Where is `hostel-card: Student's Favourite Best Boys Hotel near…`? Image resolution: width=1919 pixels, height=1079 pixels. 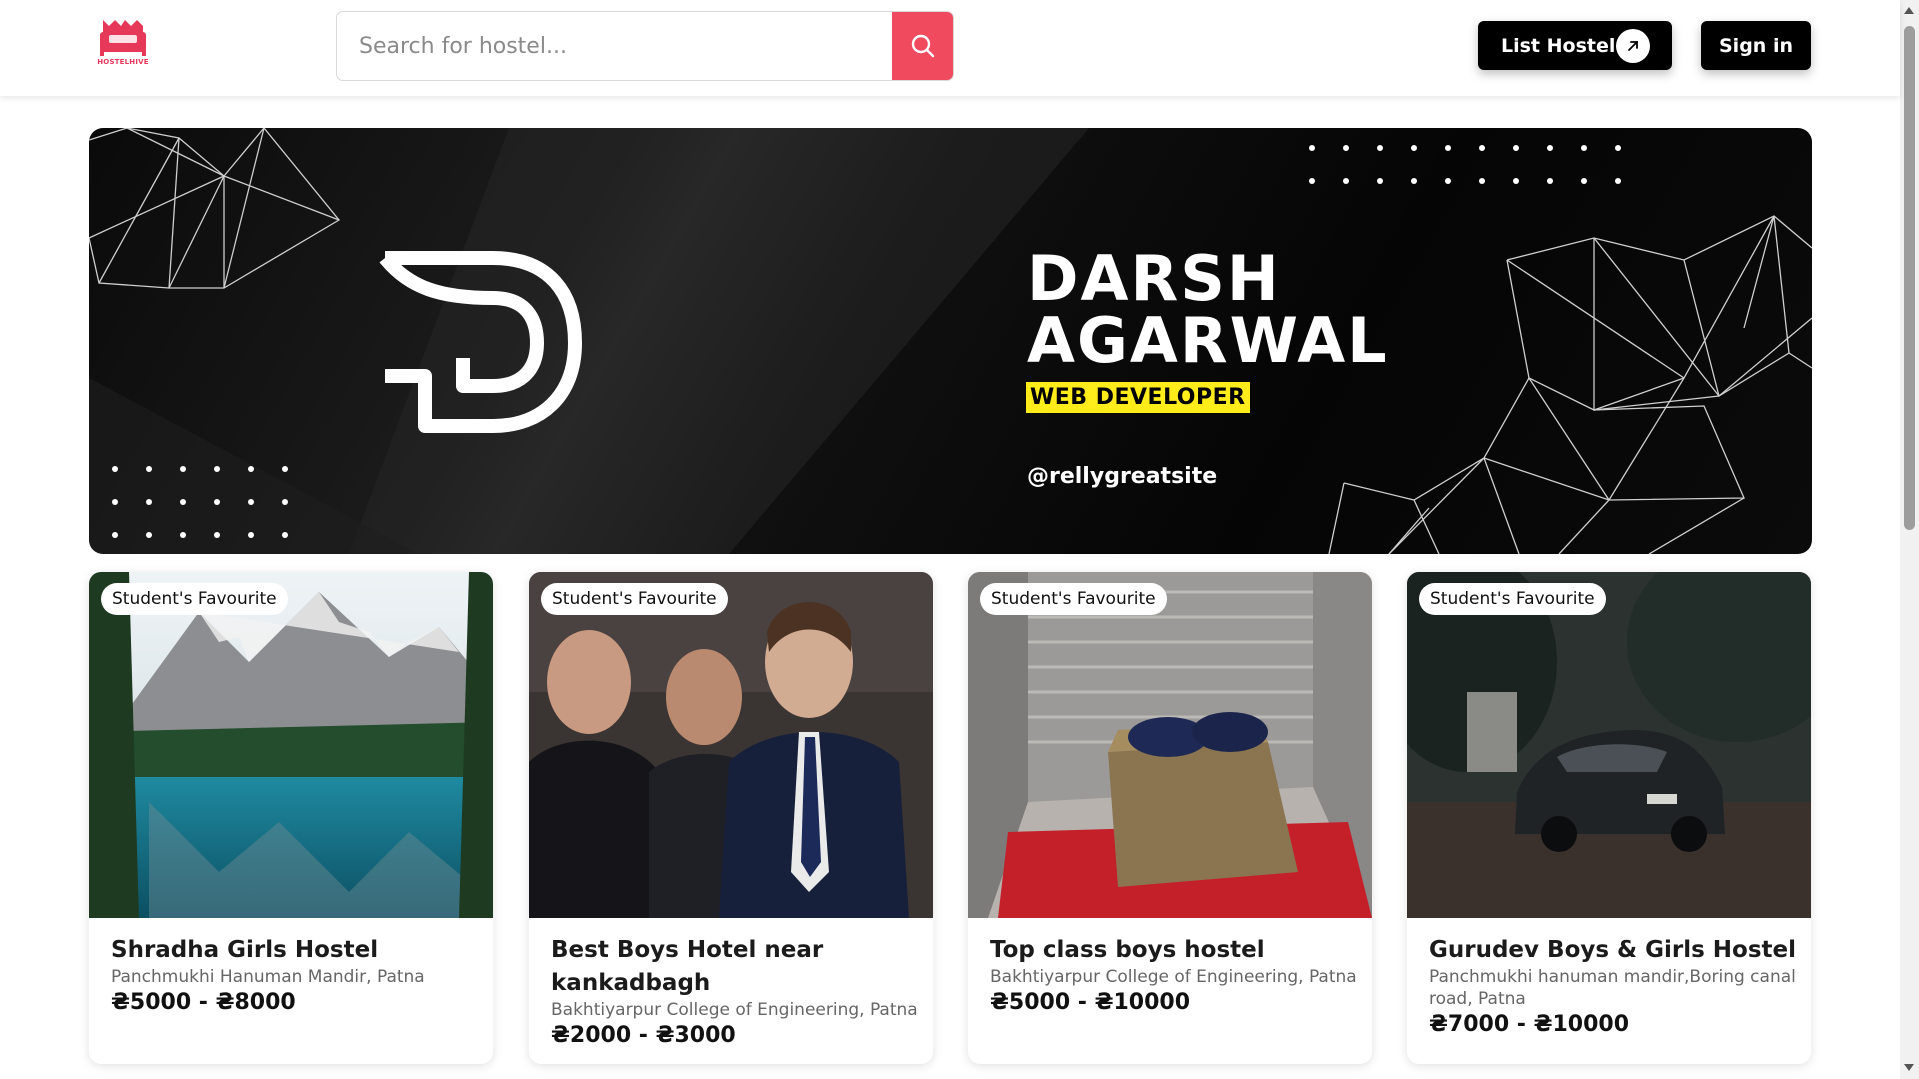 hostel-card: Student's Favourite Best Boys Hotel near… is located at coordinates (731, 818).